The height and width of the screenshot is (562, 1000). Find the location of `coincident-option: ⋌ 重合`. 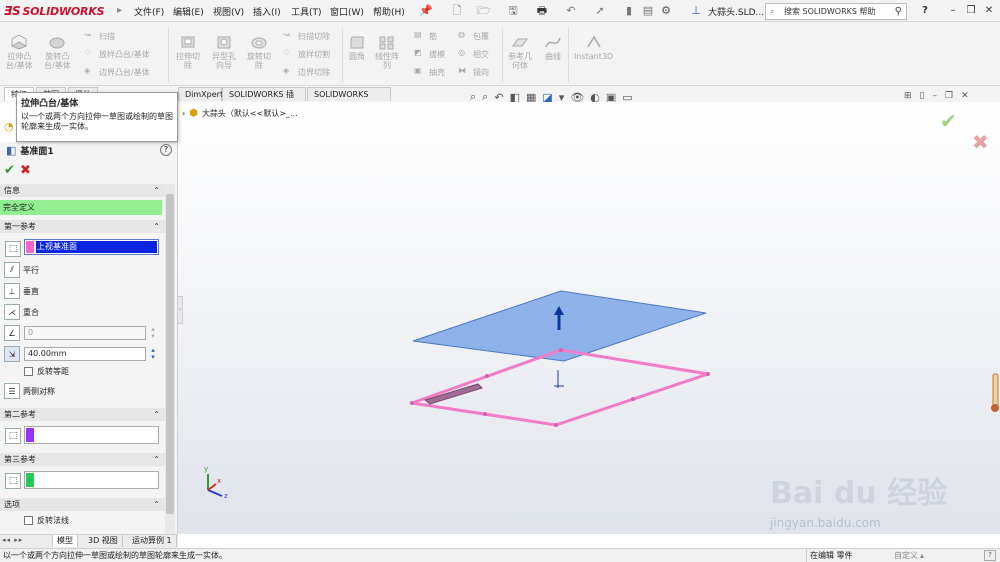

coincident-option: ⋌ 重合 is located at coordinates (21, 312).